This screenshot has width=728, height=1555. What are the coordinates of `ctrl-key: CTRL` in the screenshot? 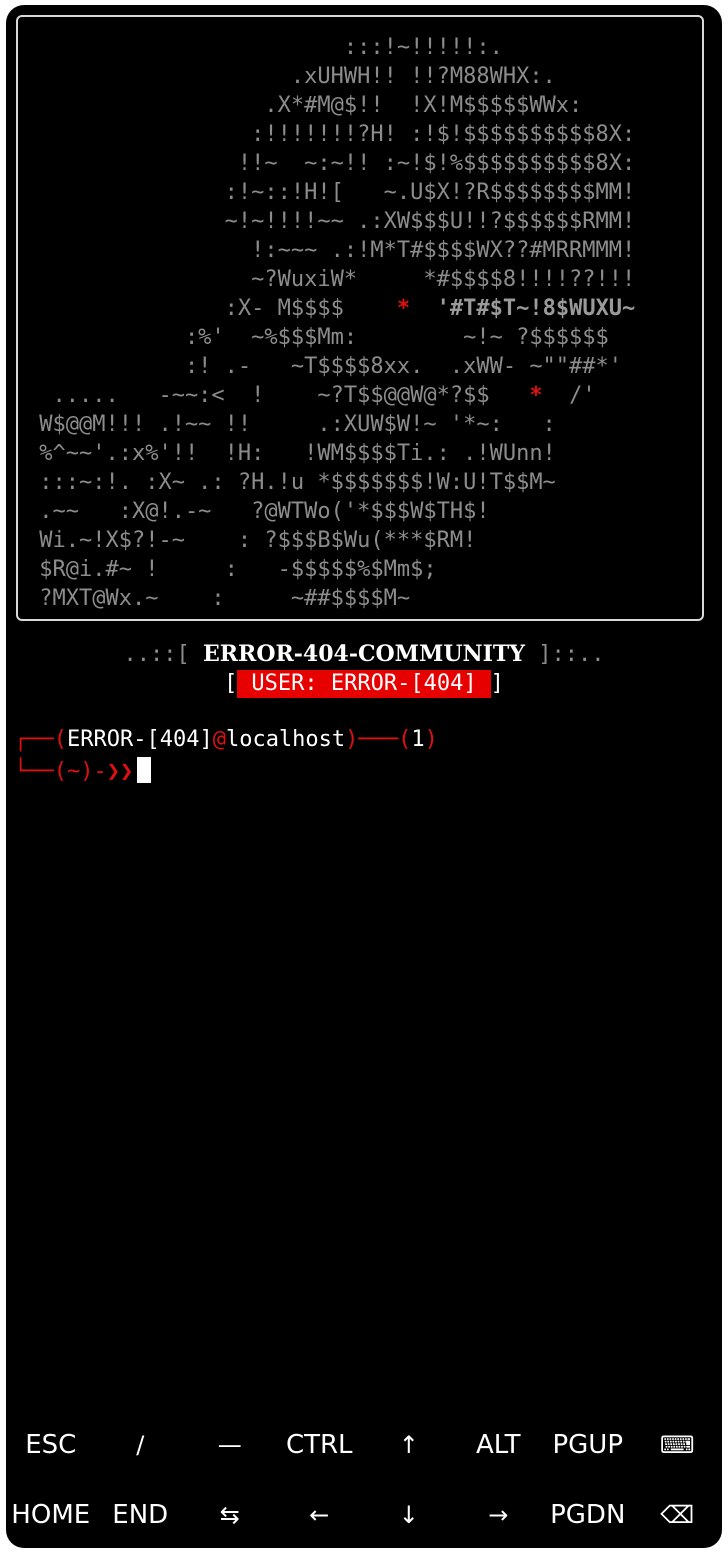 It's located at (320, 1445).